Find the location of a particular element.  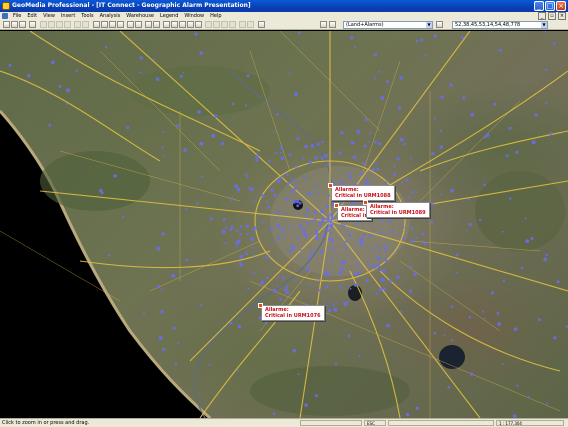

legend-select-icon is located at coordinates (332, 24).